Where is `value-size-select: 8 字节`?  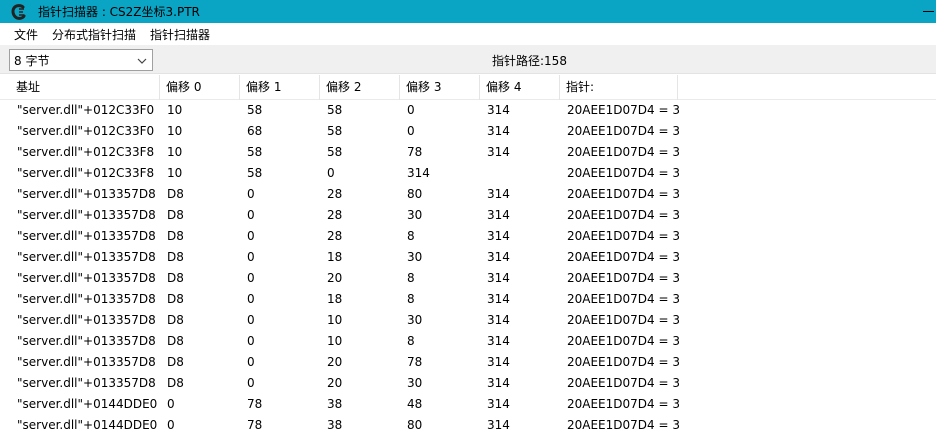 value-size-select: 8 字节 is located at coordinates (81, 60).